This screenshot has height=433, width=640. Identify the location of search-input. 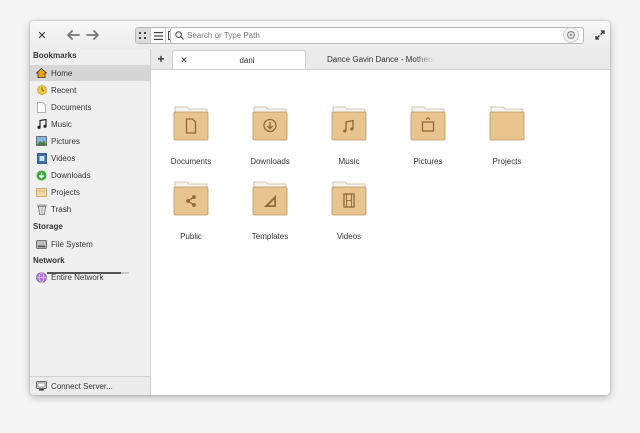
(367, 35).